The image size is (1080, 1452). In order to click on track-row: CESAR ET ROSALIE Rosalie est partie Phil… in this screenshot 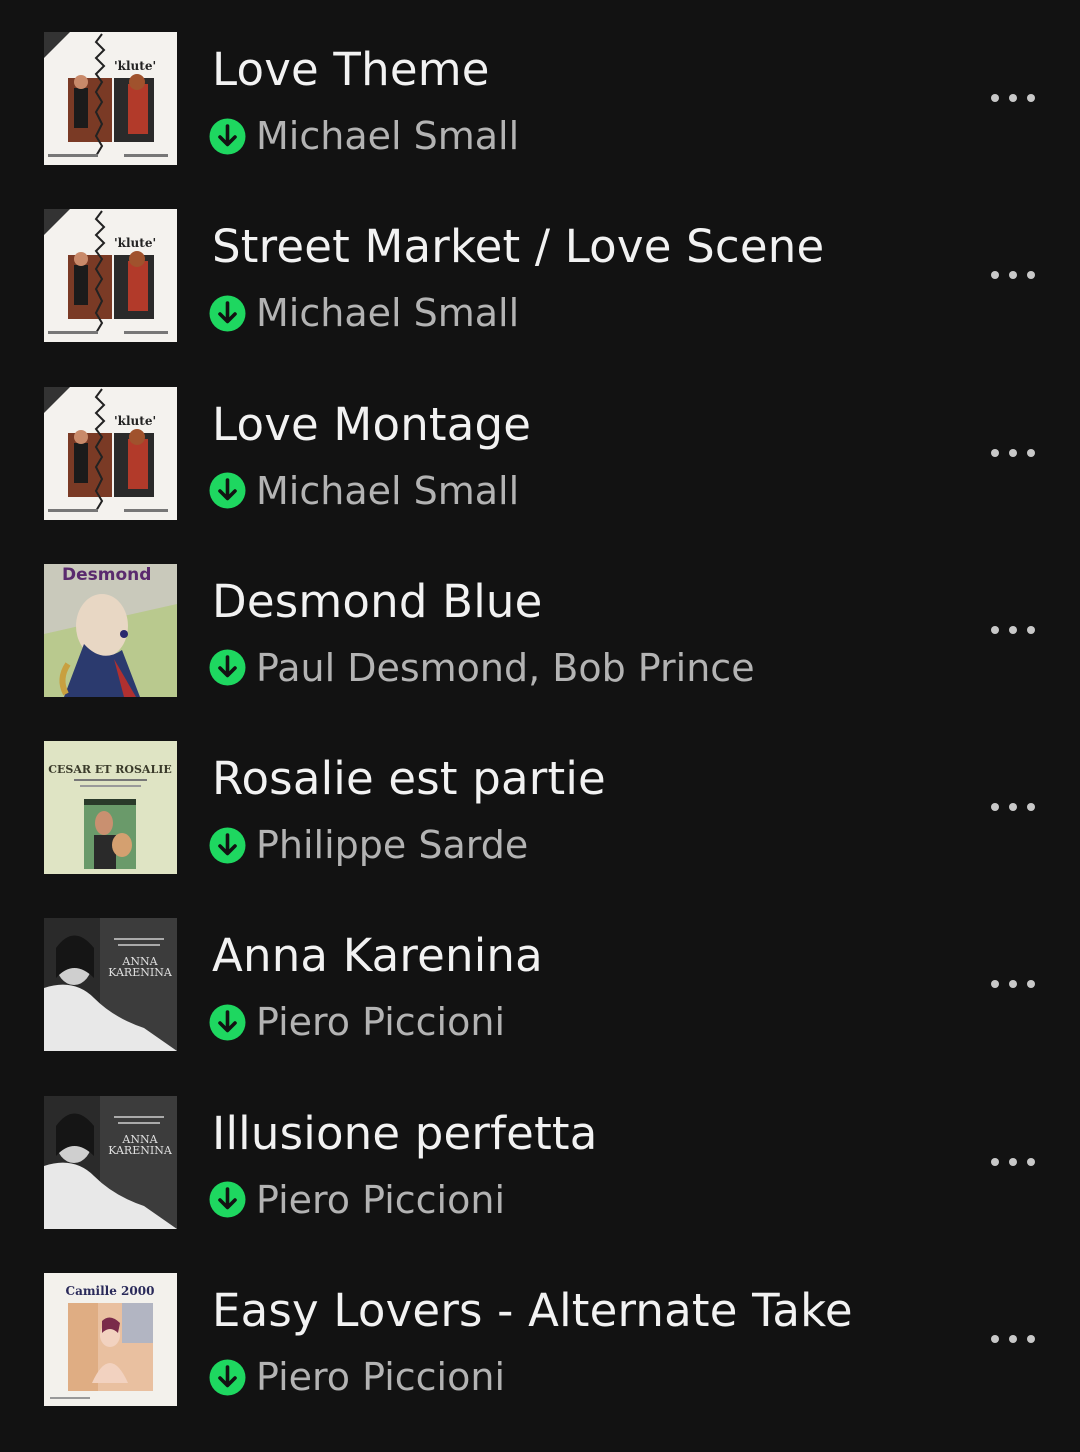, I will do `click(540, 807)`.